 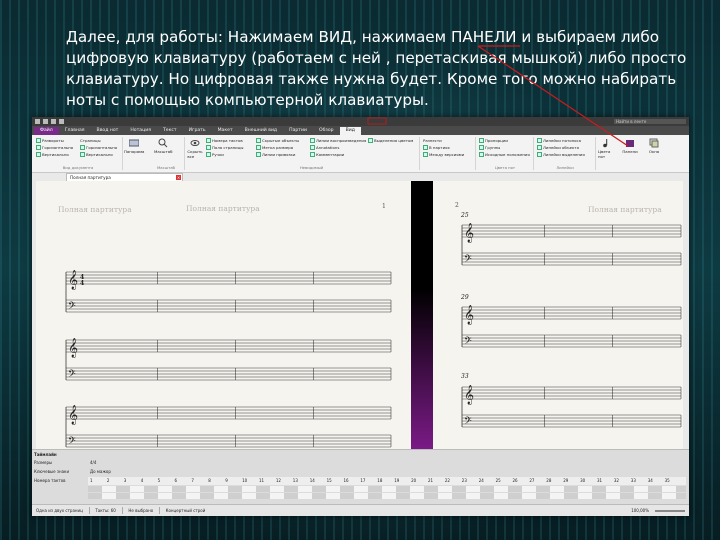 What do you see at coordinates (396, 481) in the screenshot?
I see `timeline-bar-number: 19` at bounding box center [396, 481].